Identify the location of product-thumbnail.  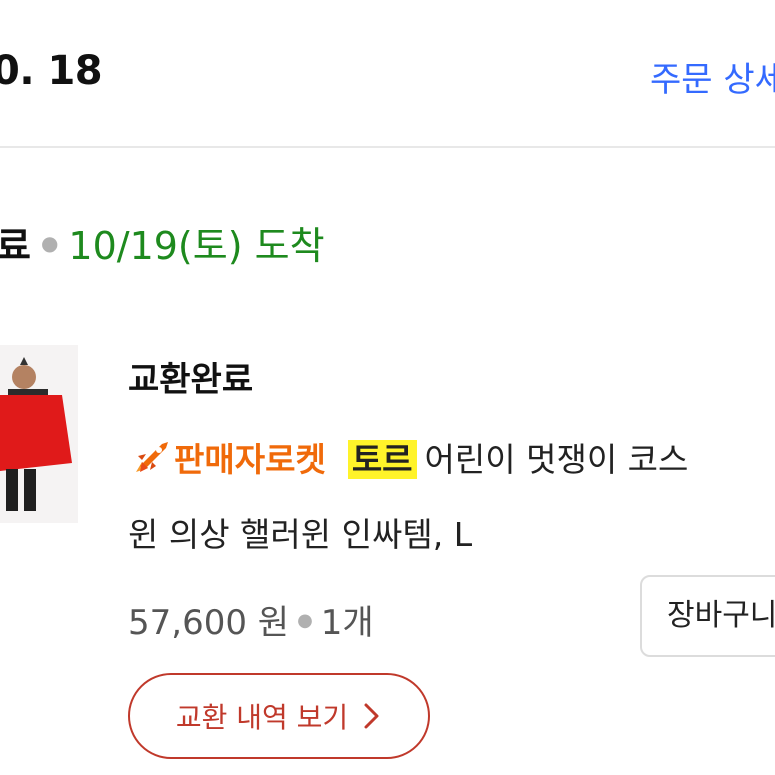
(39, 434).